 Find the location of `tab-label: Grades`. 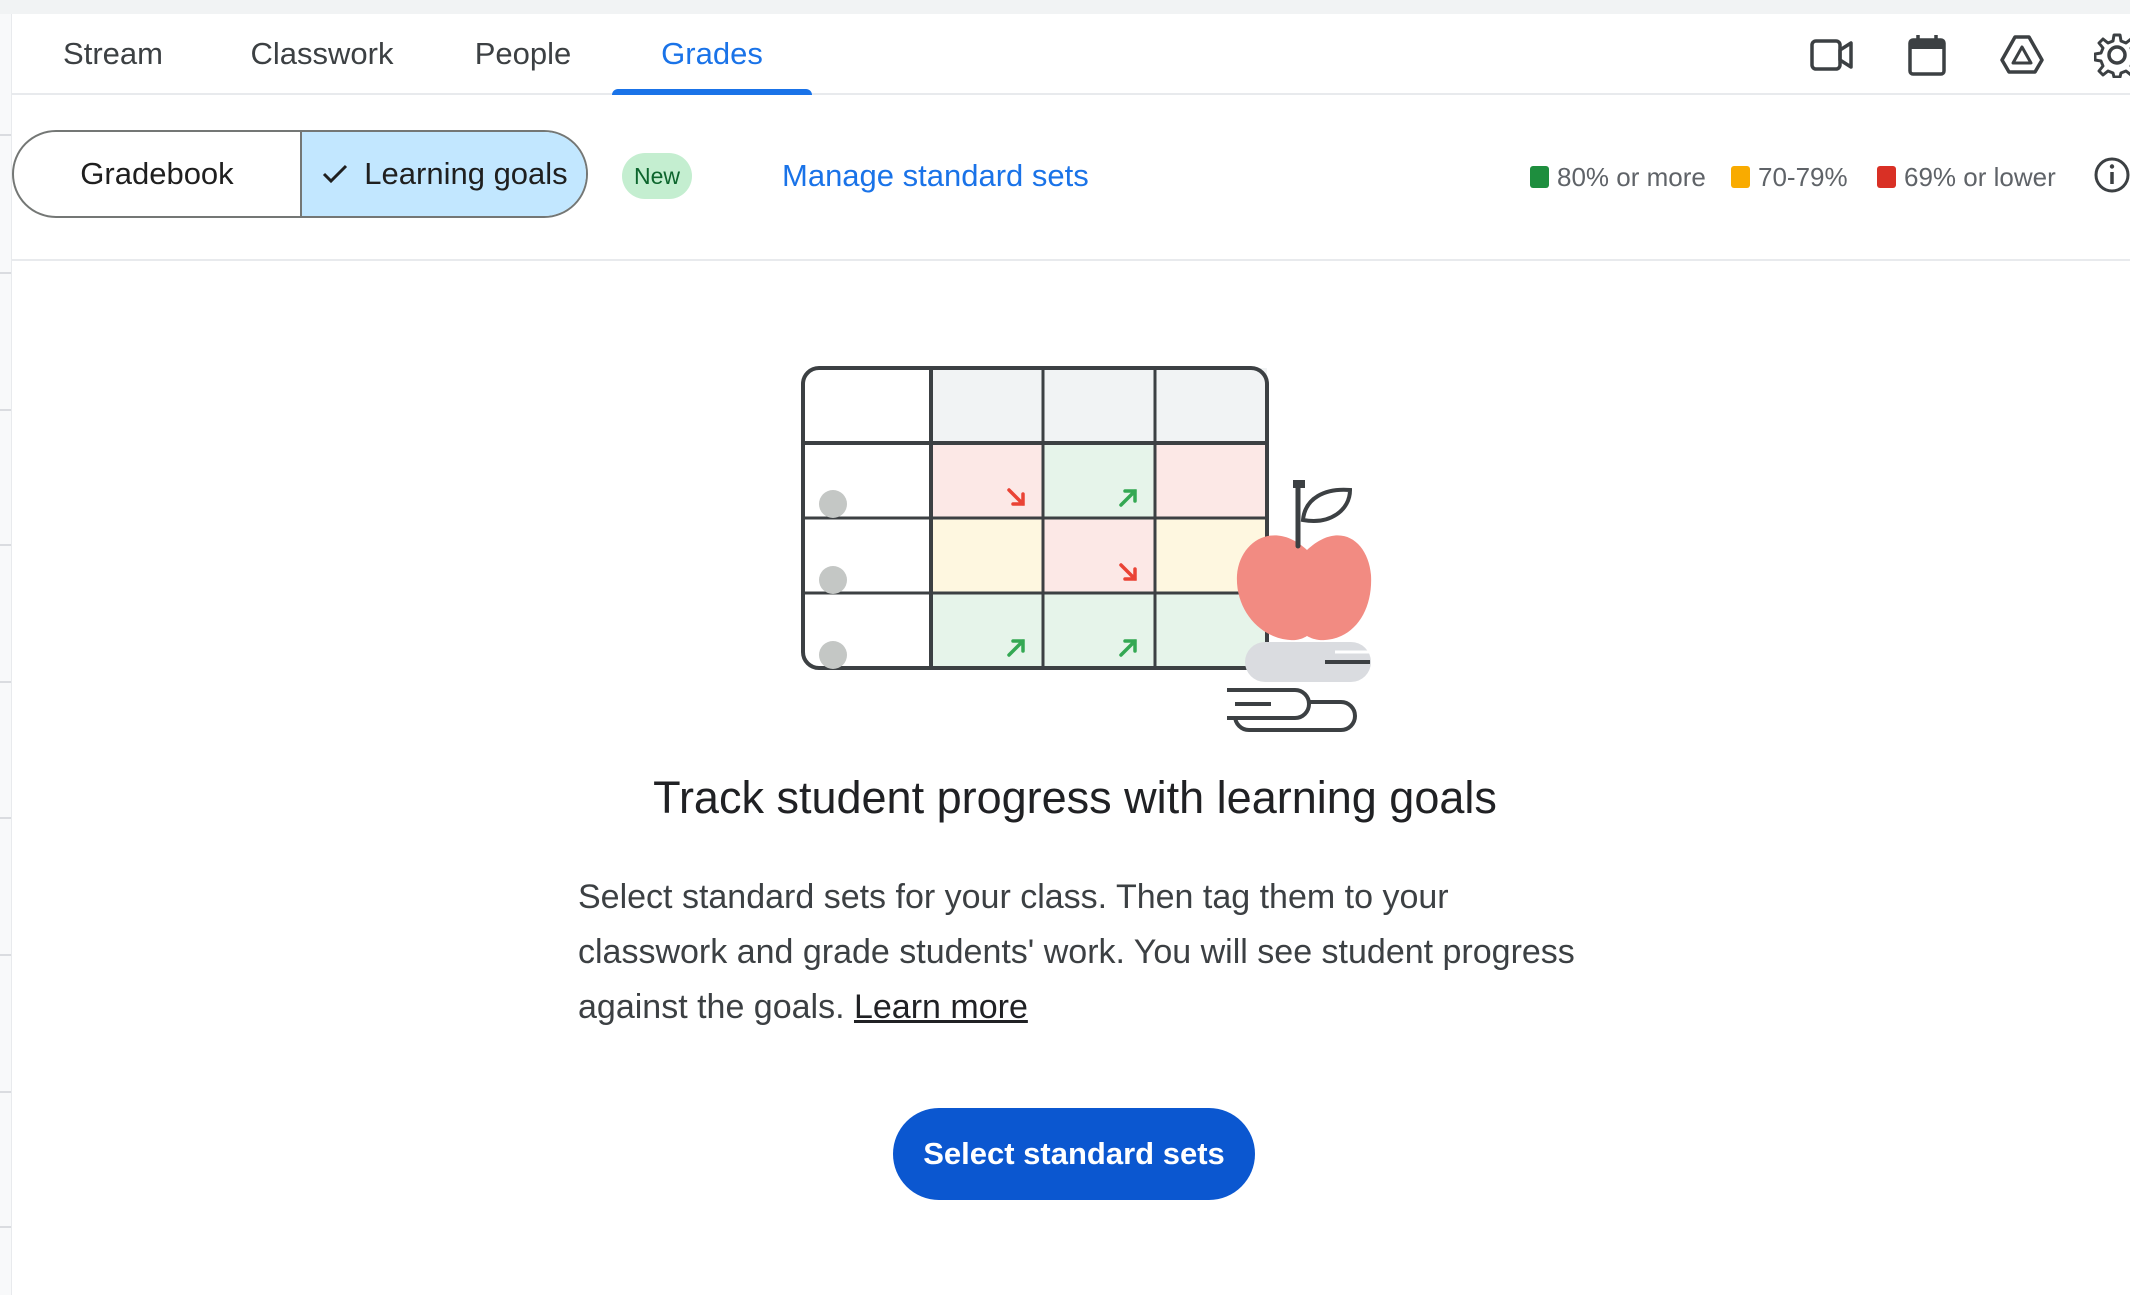

tab-label: Grades is located at coordinates (712, 53).